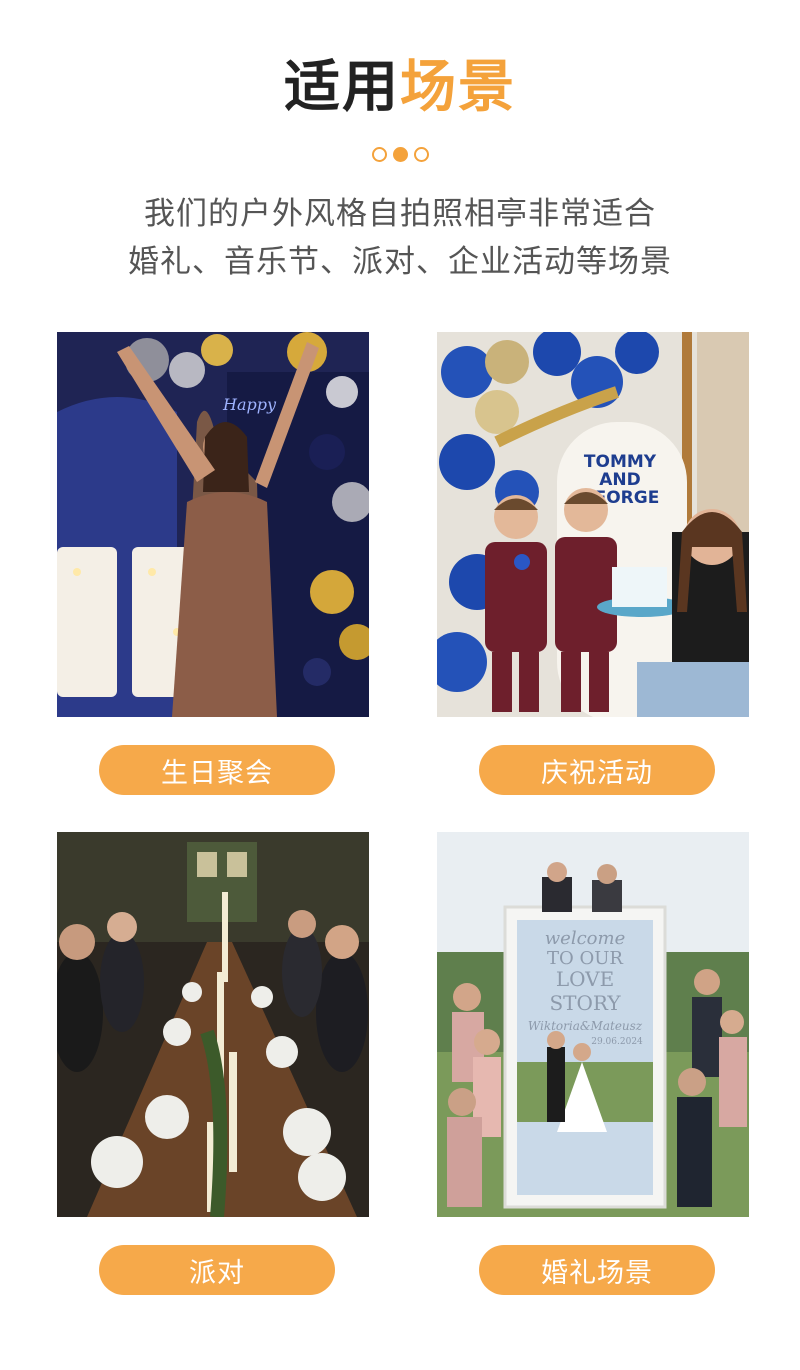 The image size is (800, 1370). I want to click on party-photo, so click(213, 1024).